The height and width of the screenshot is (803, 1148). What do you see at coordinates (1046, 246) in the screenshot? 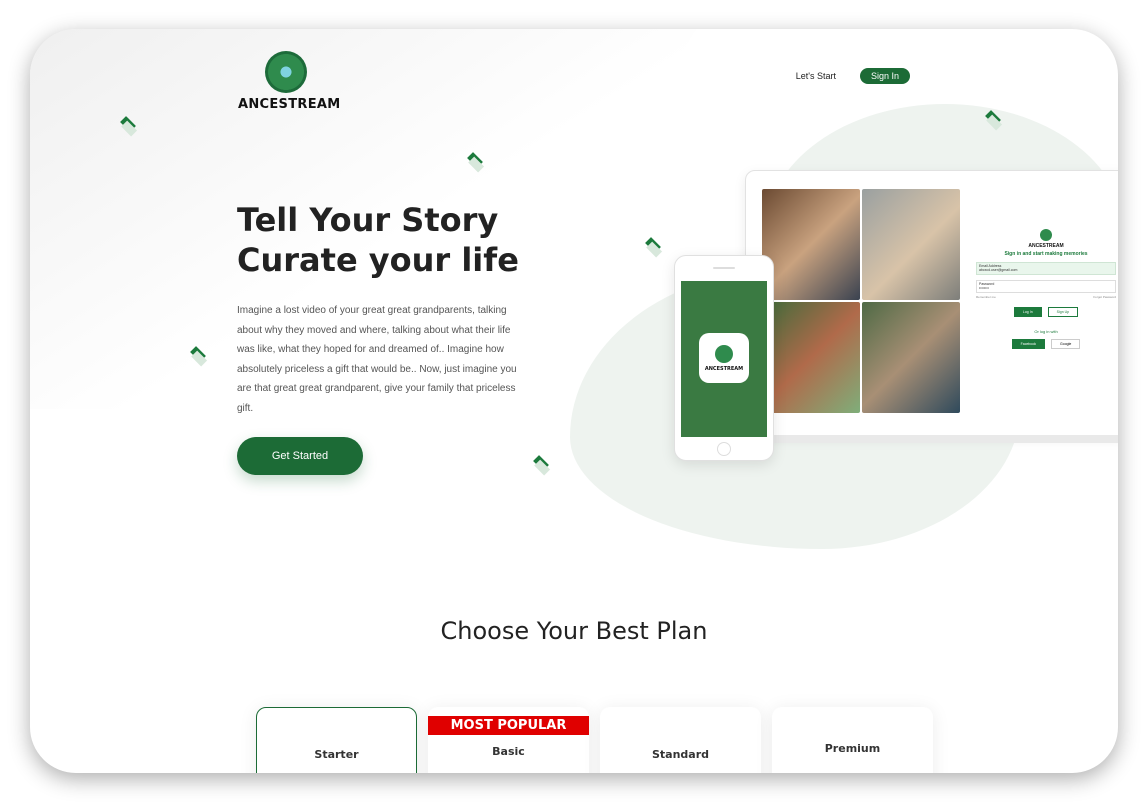
I see `form-brand: ANCESTREAM` at bounding box center [1046, 246].